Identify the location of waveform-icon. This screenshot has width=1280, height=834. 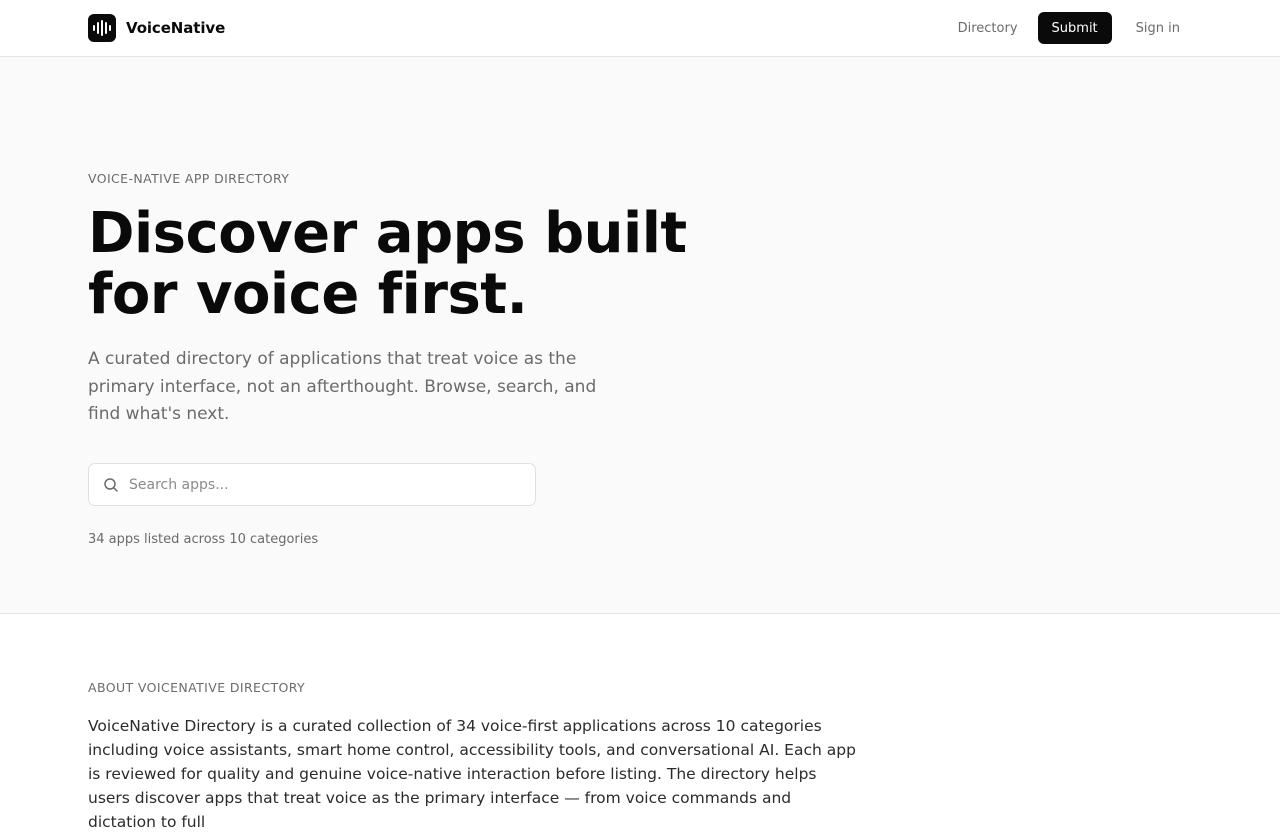
(102, 28).